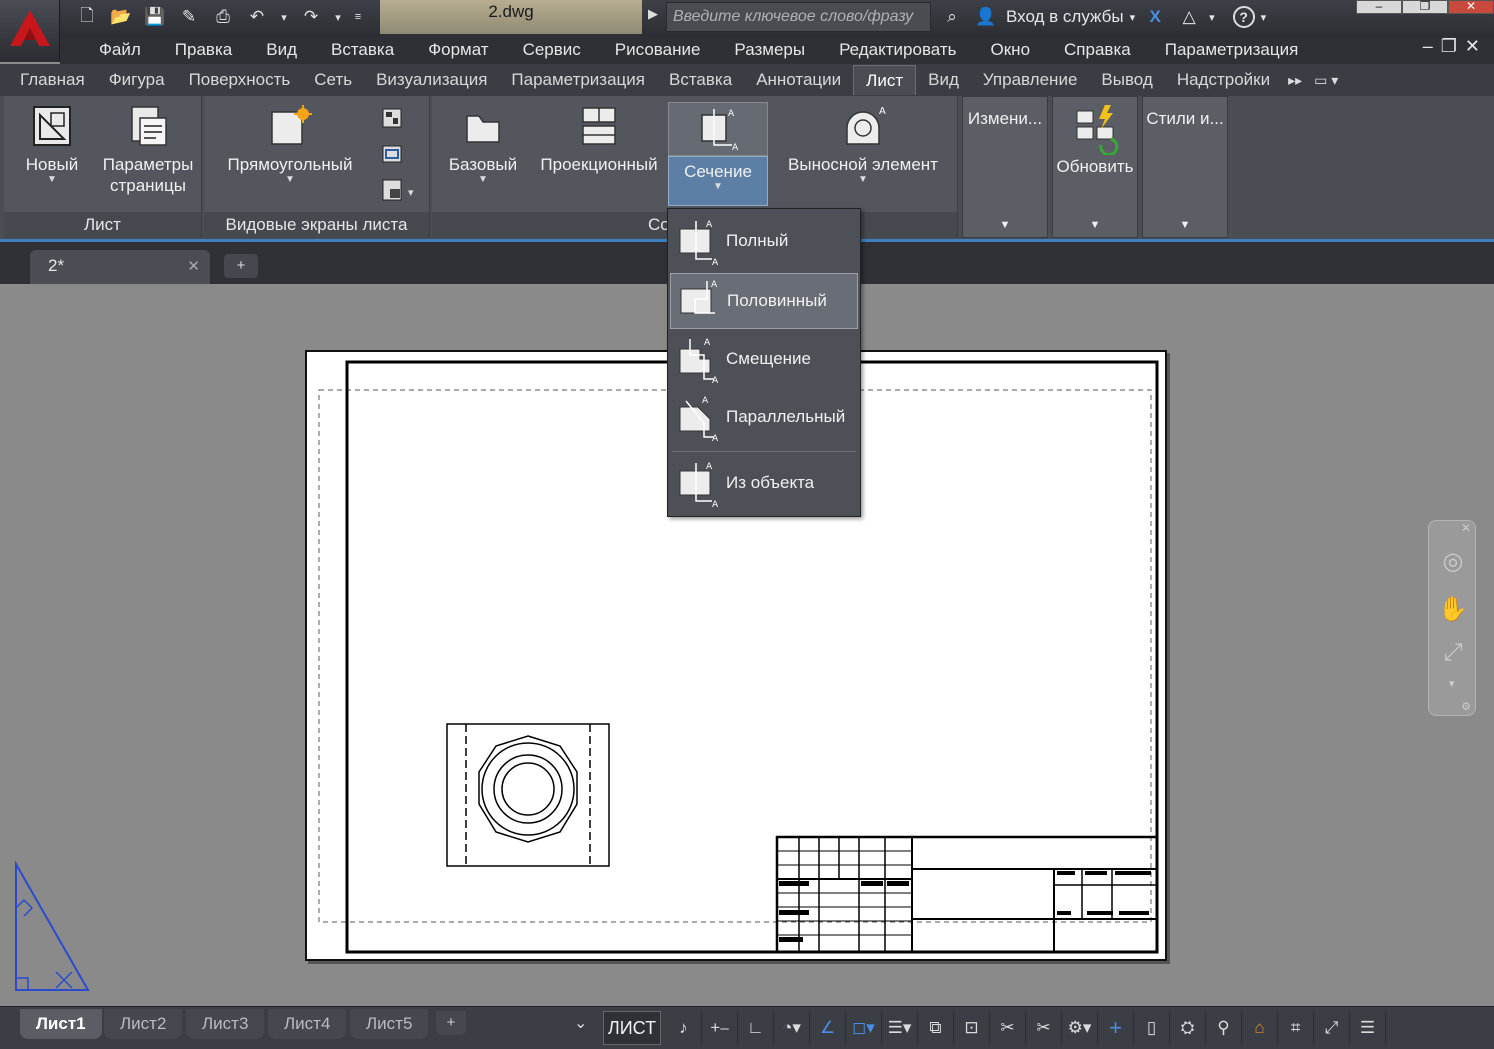 The height and width of the screenshot is (1049, 1494). What do you see at coordinates (1095, 225) in the screenshot?
I see `panel-update-dropdown-icon: ▼` at bounding box center [1095, 225].